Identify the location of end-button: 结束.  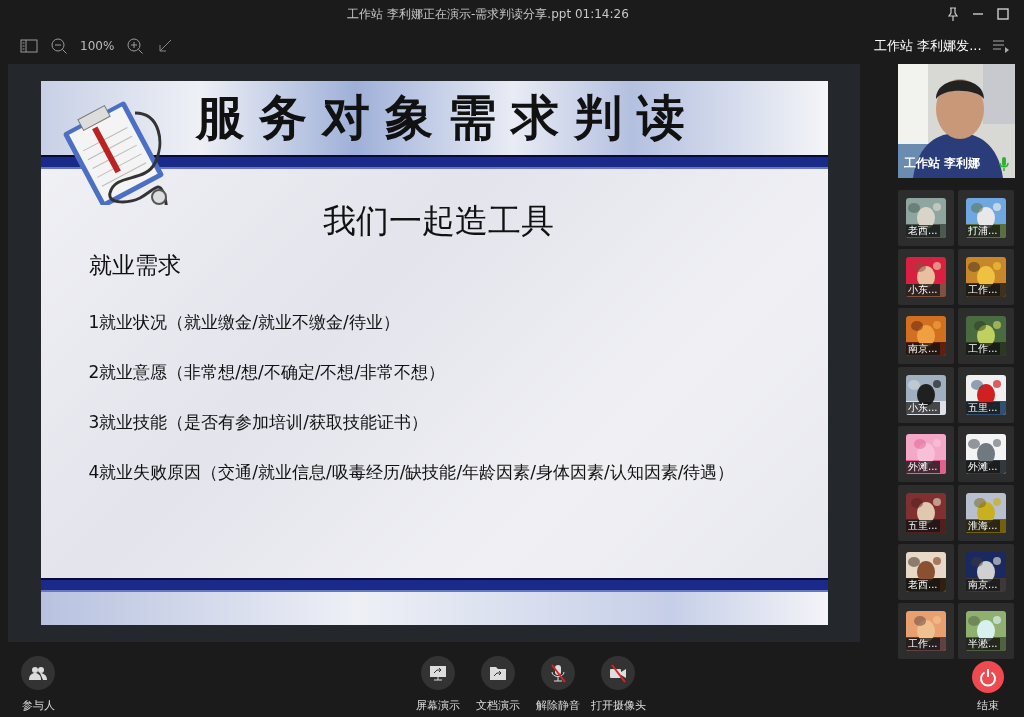
(988, 687).